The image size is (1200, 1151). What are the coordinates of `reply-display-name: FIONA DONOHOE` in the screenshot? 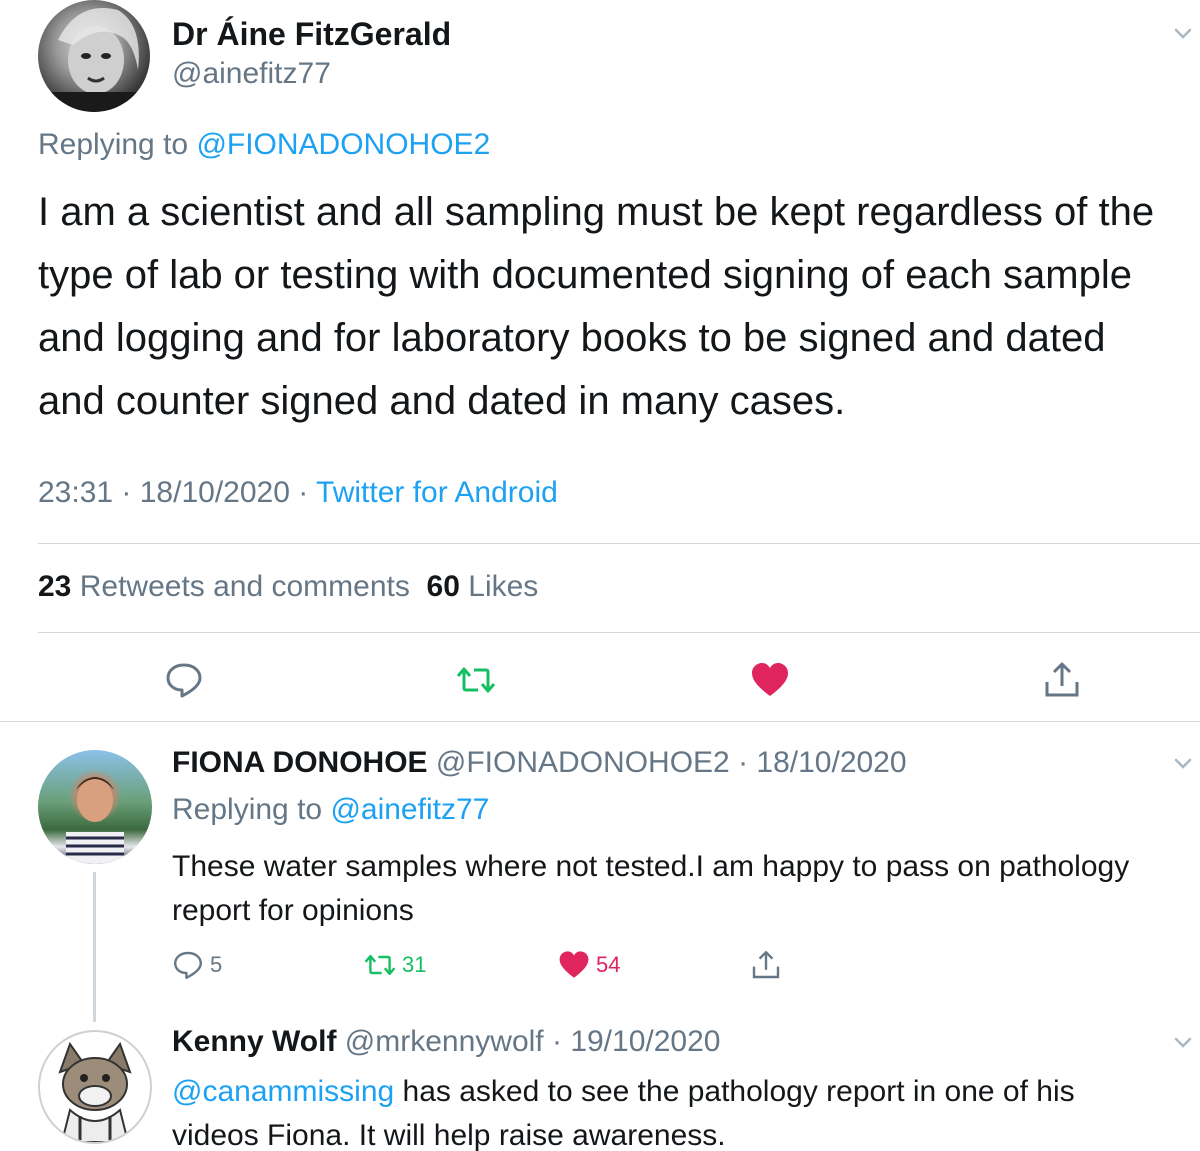 It's located at (300, 762).